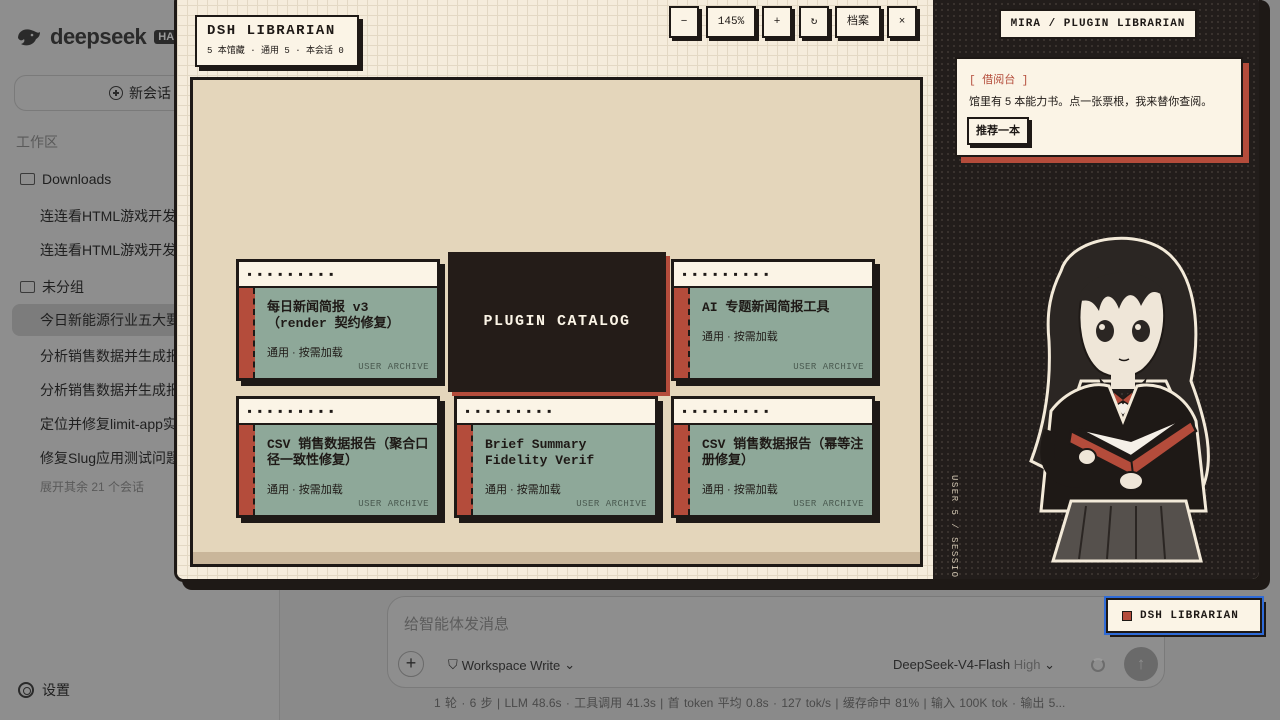  Describe the element at coordinates (37, 142) in the screenshot. I see `workspace-section-title: 工作区` at that location.